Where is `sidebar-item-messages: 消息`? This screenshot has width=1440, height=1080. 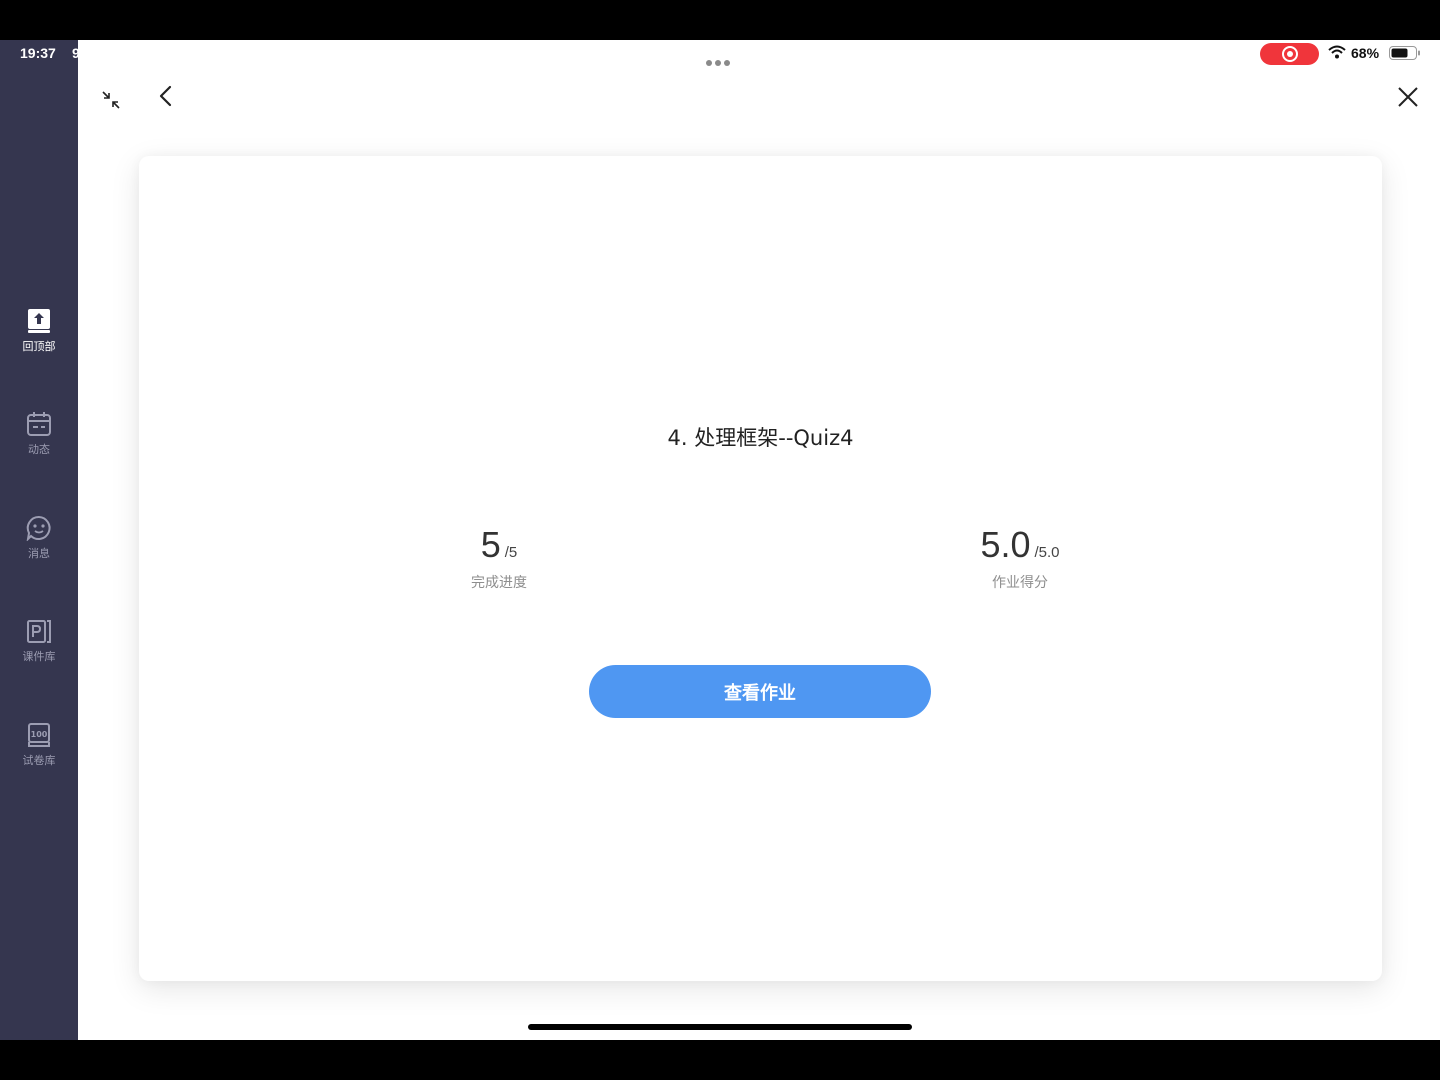 sidebar-item-messages: 消息 is located at coordinates (39, 538).